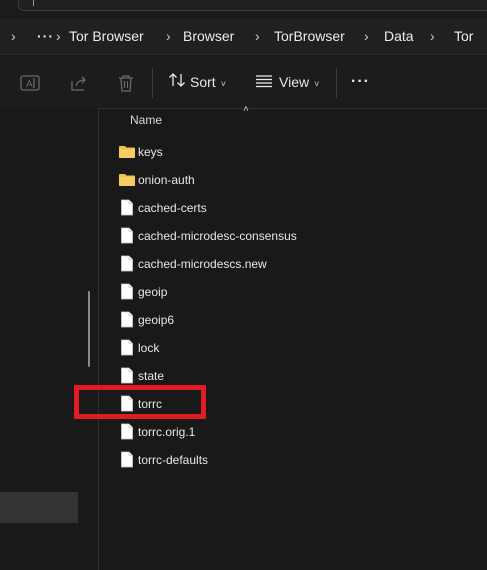 Image resolution: width=487 pixels, height=570 pixels. I want to click on file-list-item: cached-microdesc-consensus, so click(290, 236).